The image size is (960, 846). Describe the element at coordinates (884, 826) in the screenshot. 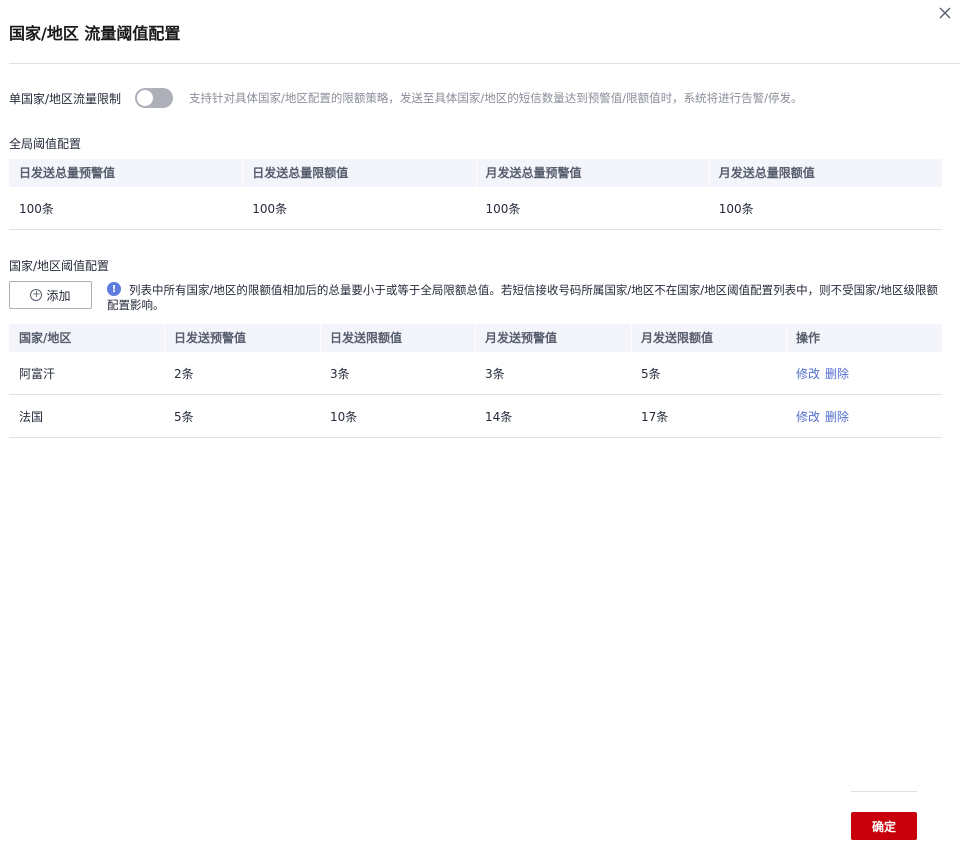

I see `confirm-button: 确定` at that location.